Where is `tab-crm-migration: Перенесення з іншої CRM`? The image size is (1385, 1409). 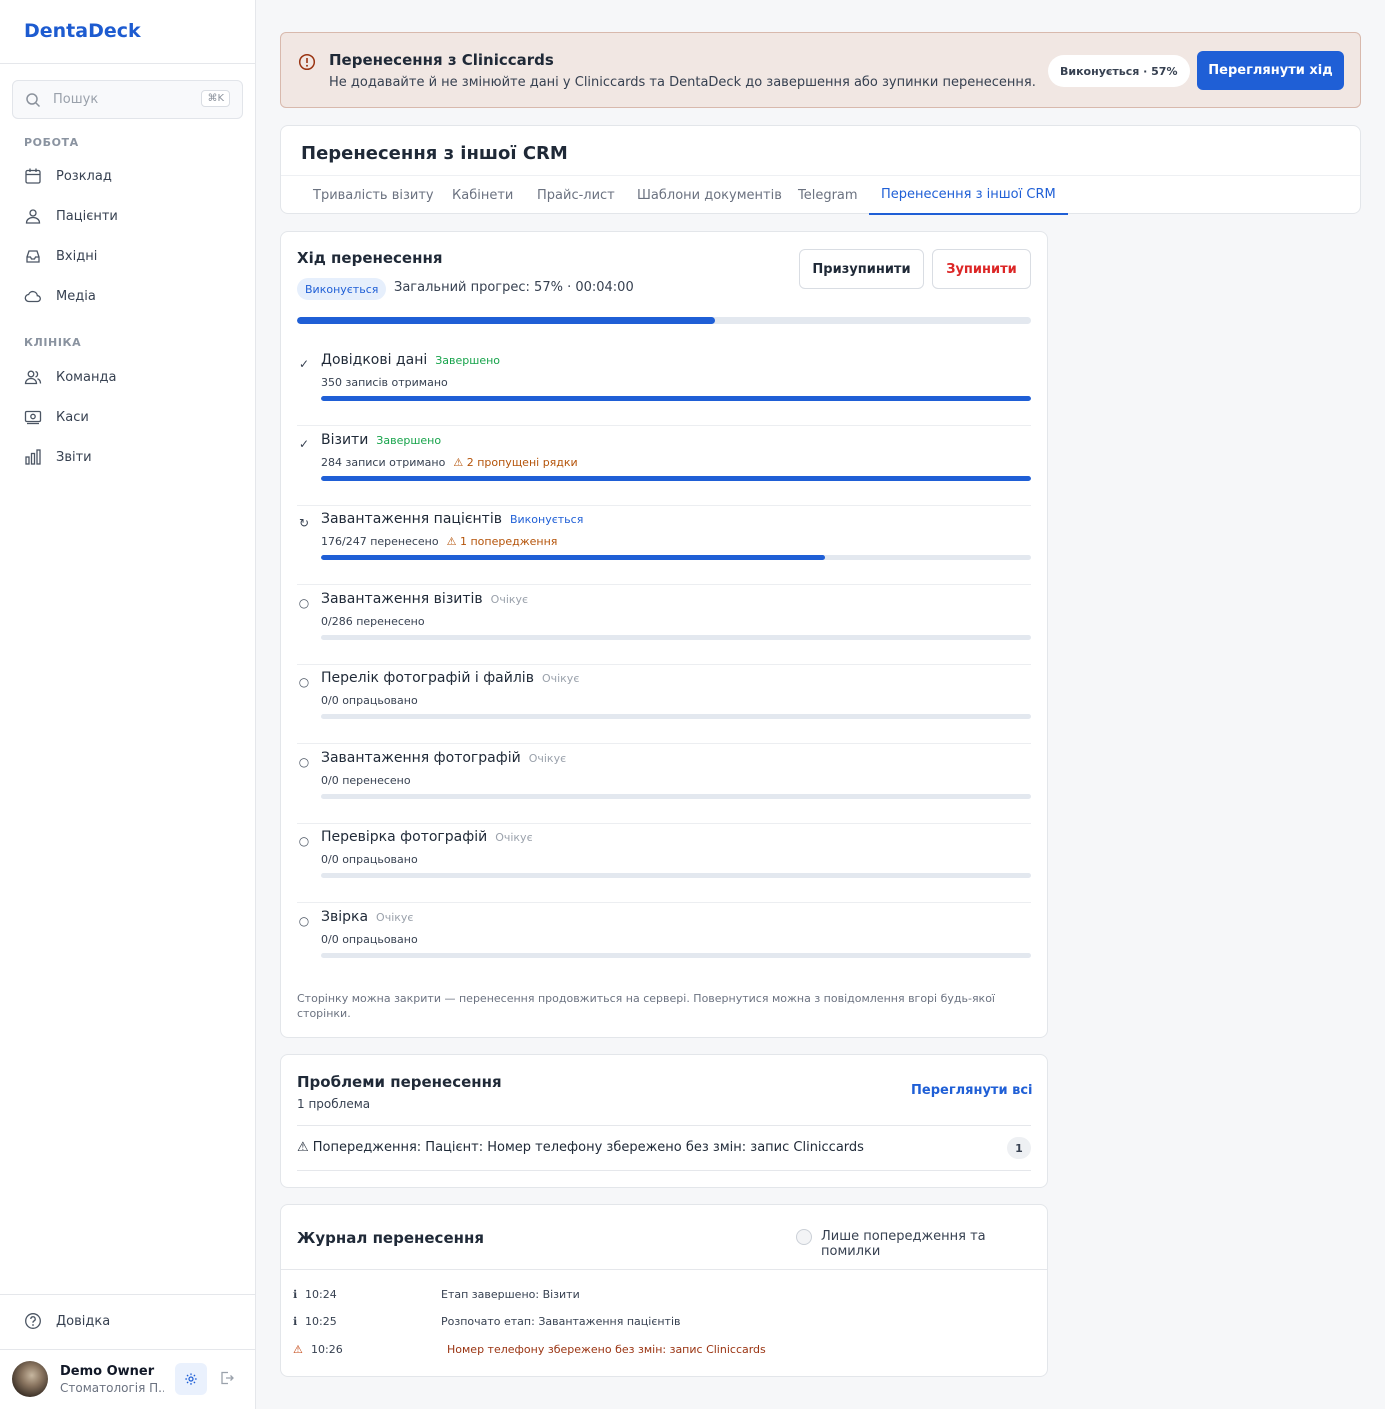 tab-crm-migration: Перенесення з іншої CRM is located at coordinates (968, 195).